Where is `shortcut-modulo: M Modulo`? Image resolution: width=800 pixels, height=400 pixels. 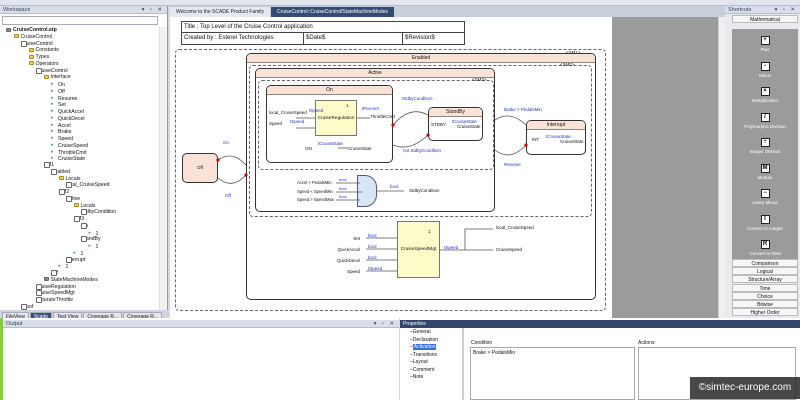
shortcut-modulo: M Modulo is located at coordinates (765, 171).